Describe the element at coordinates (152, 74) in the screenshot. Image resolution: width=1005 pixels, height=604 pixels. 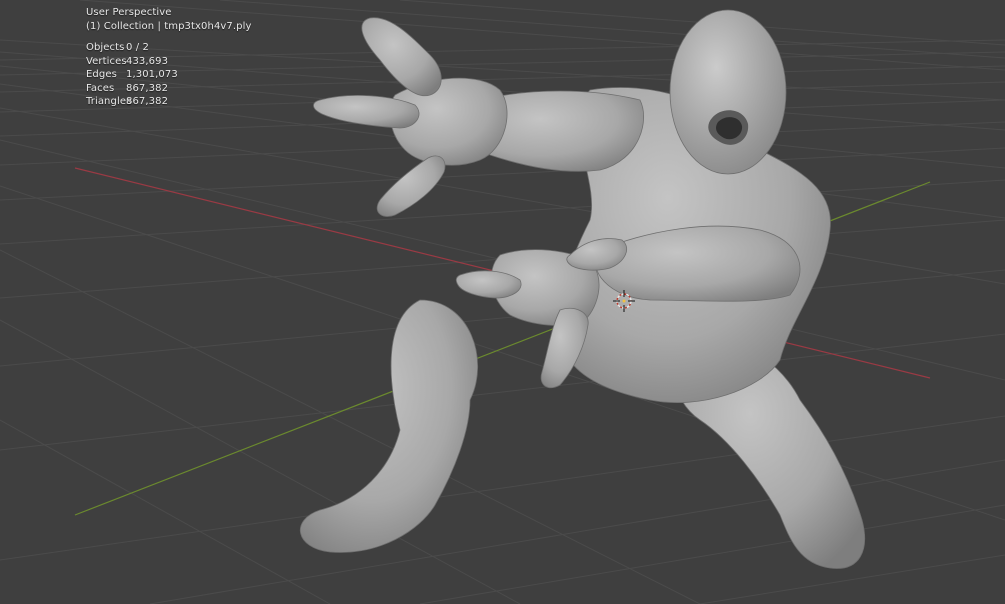
I see `stat-value: 1,301,073` at that location.